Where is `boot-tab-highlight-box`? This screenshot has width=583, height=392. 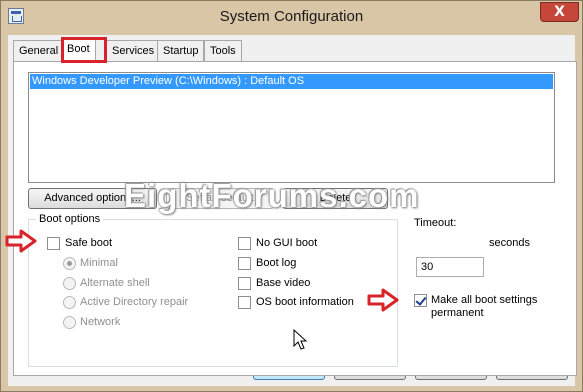 boot-tab-highlight-box is located at coordinates (84, 50).